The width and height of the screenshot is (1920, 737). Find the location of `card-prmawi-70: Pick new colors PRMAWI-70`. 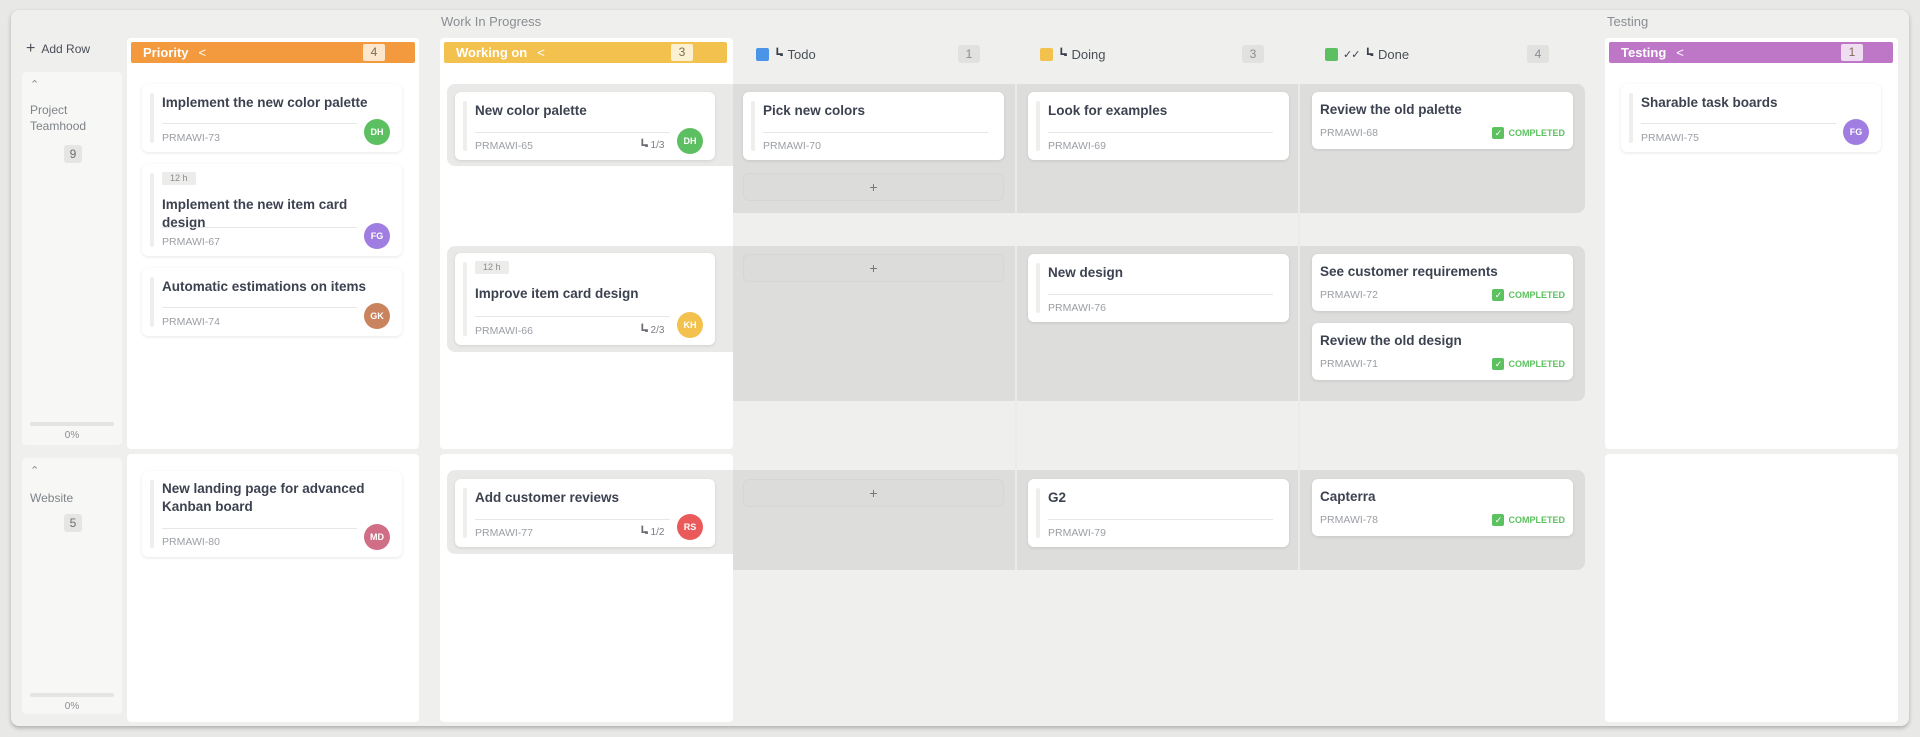

card-prmawi-70: Pick new colors PRMAWI-70 is located at coordinates (873, 126).